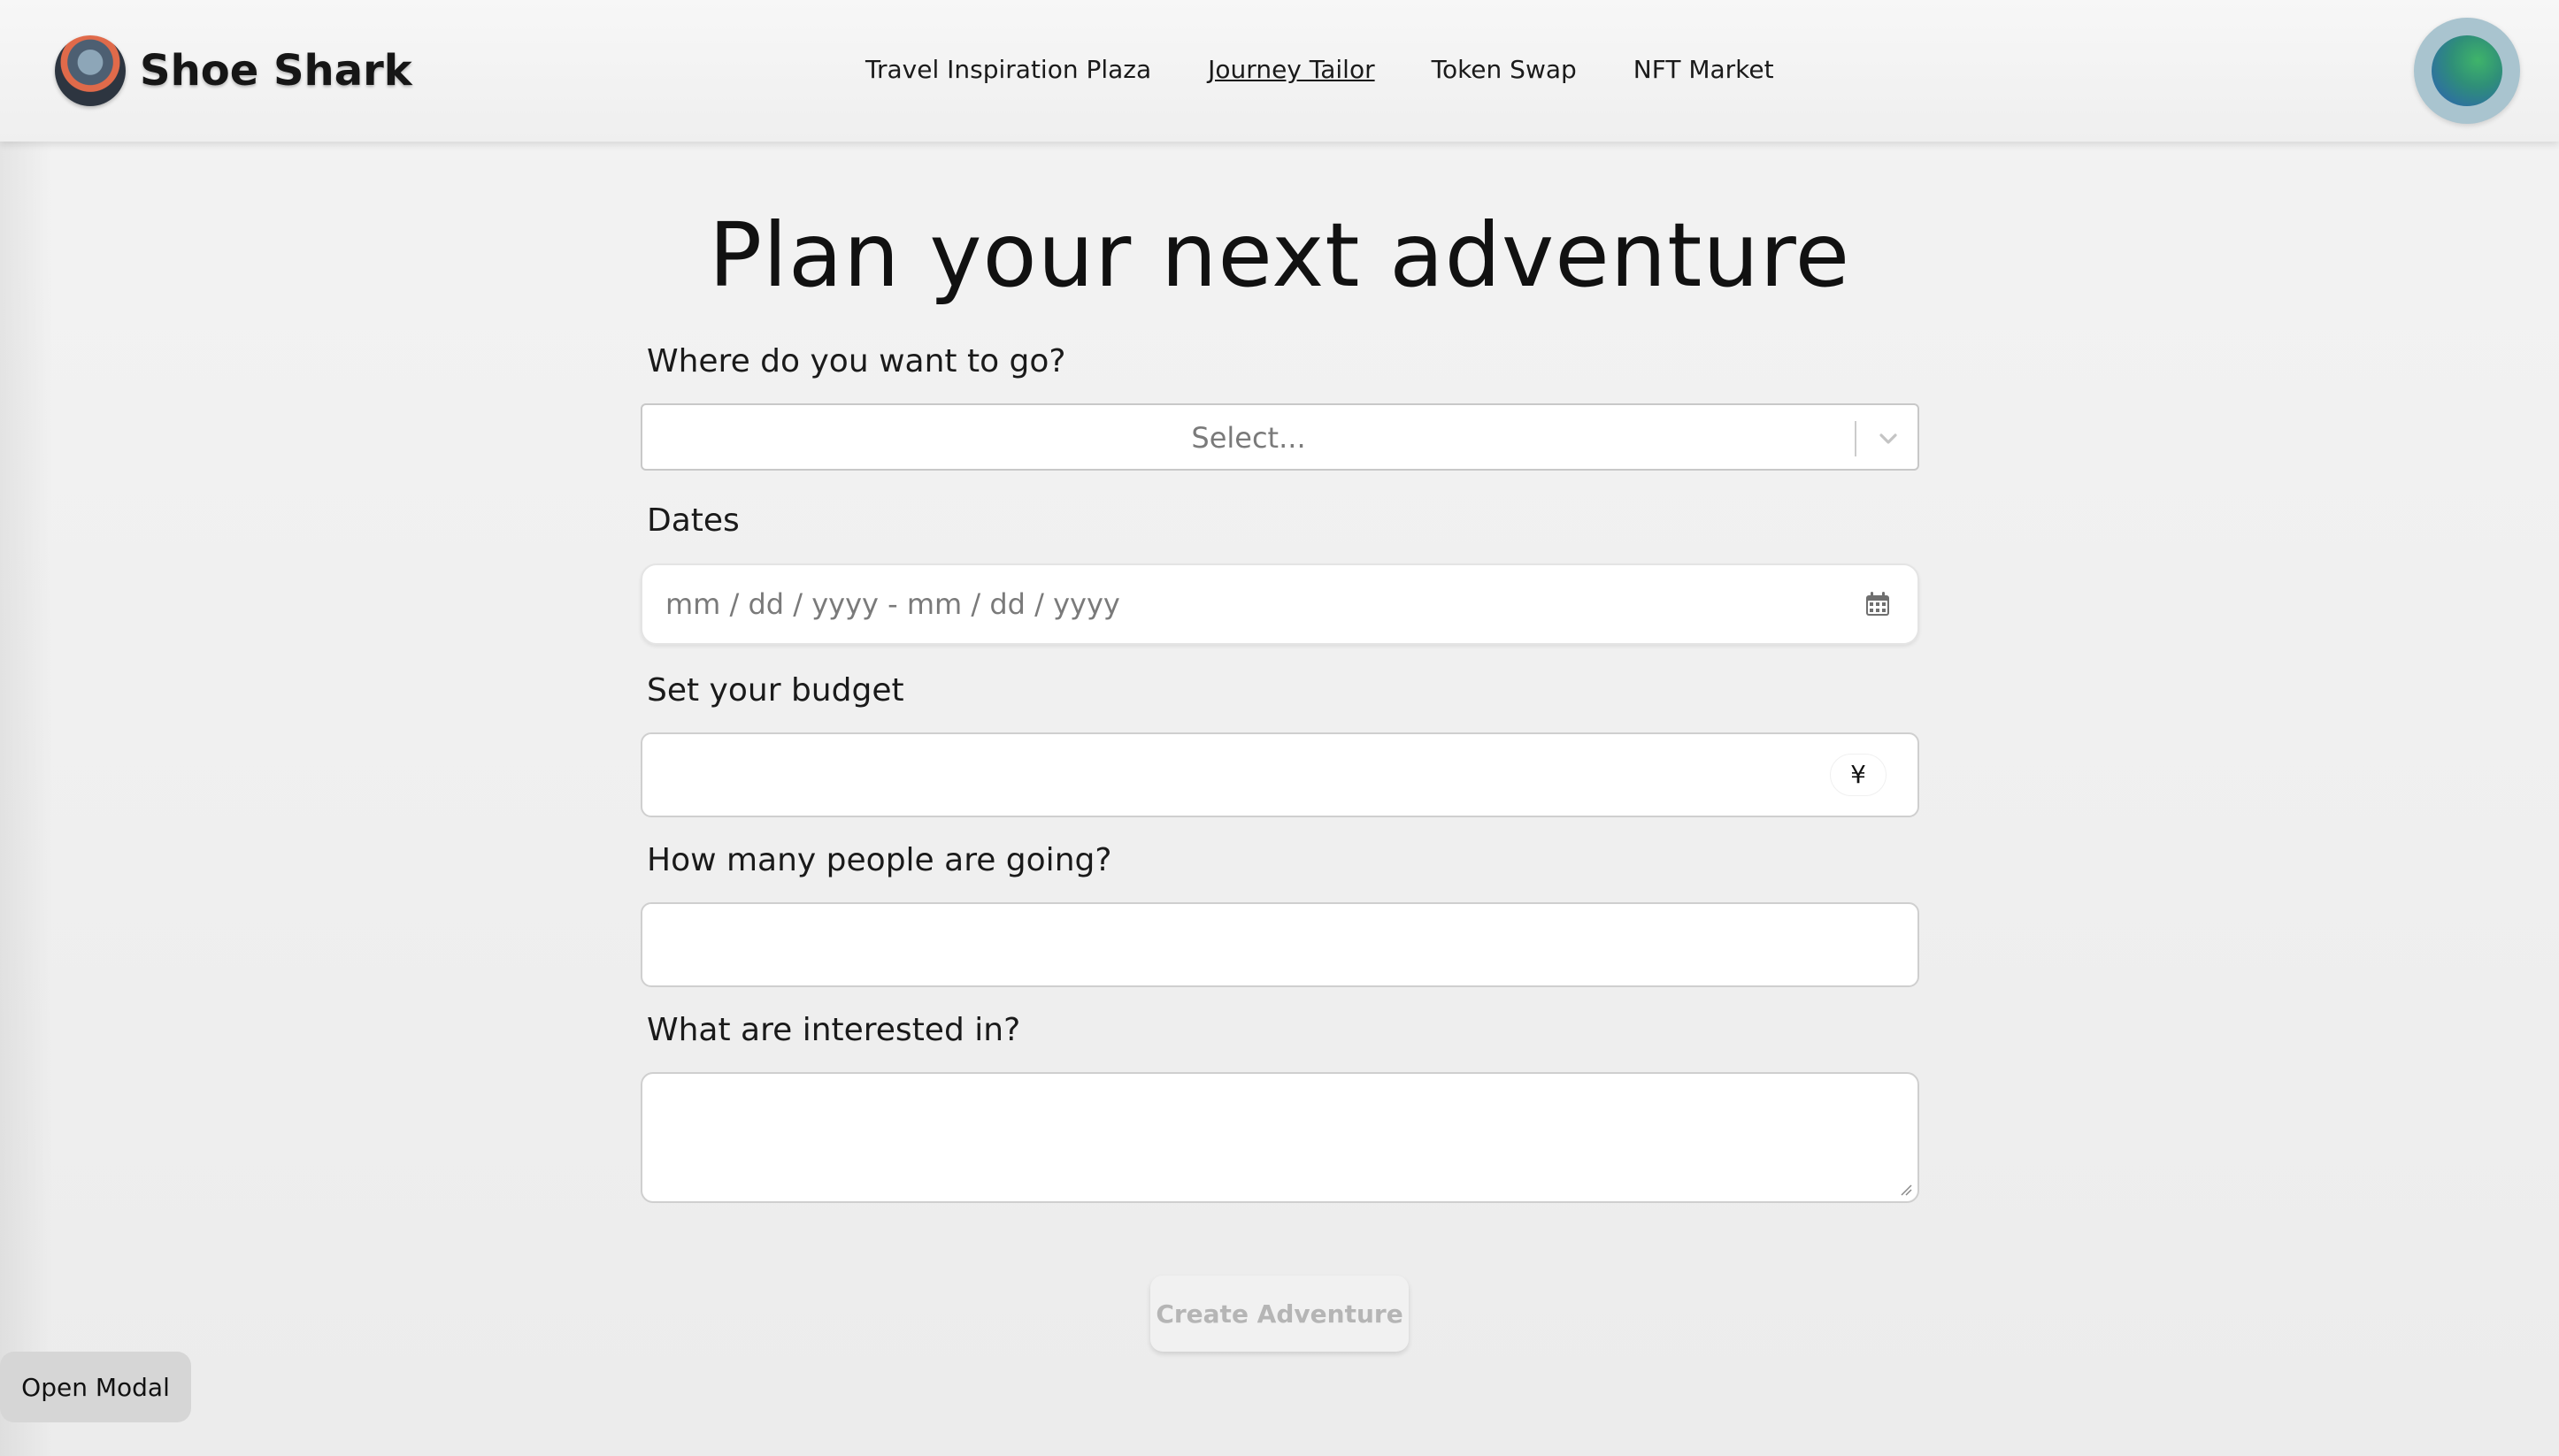  I want to click on user-avatar-button, so click(2467, 71).